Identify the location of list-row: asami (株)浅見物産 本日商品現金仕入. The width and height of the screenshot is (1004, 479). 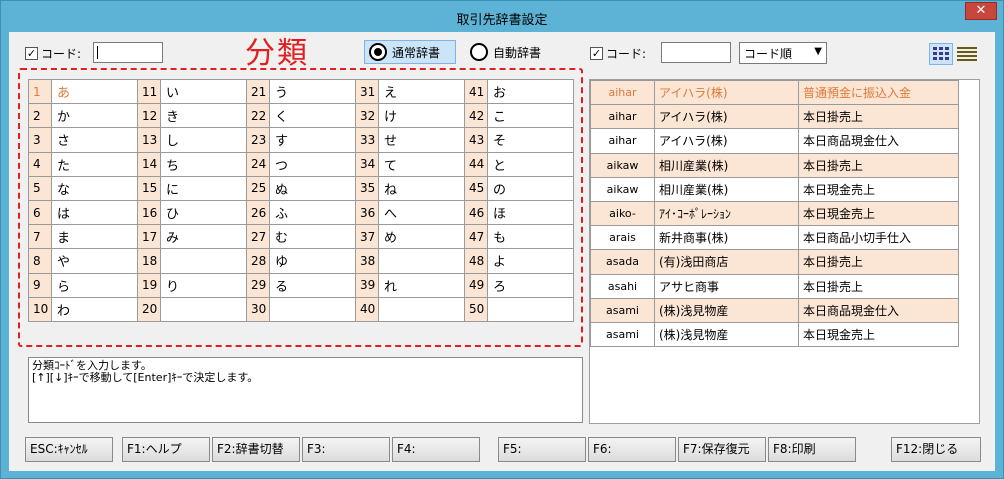
(774, 310).